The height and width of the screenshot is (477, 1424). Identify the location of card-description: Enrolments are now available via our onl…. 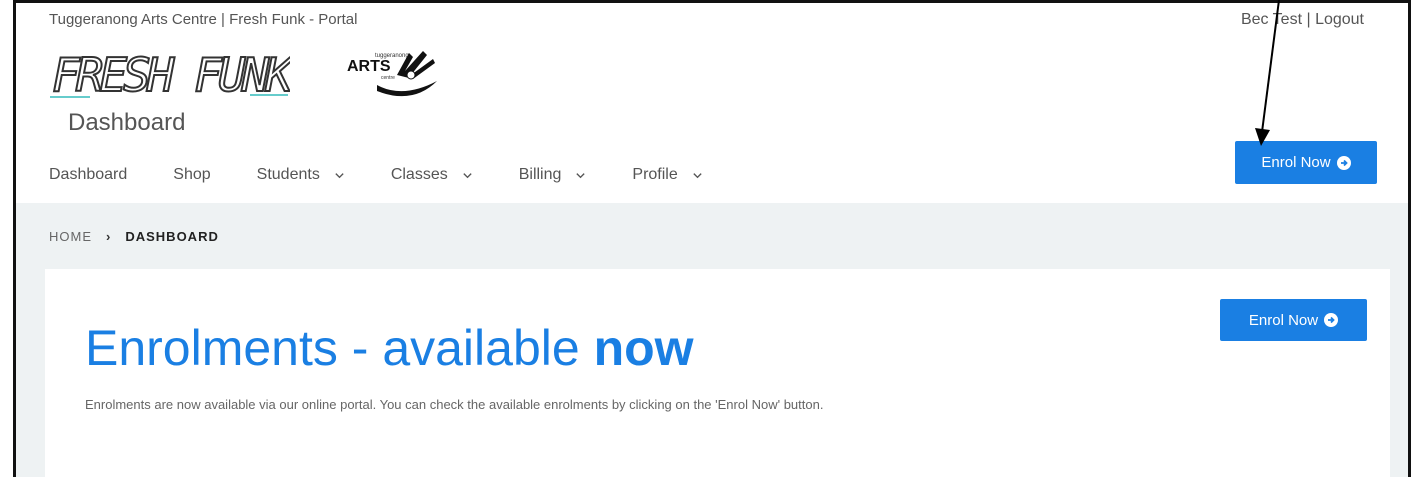
(454, 404).